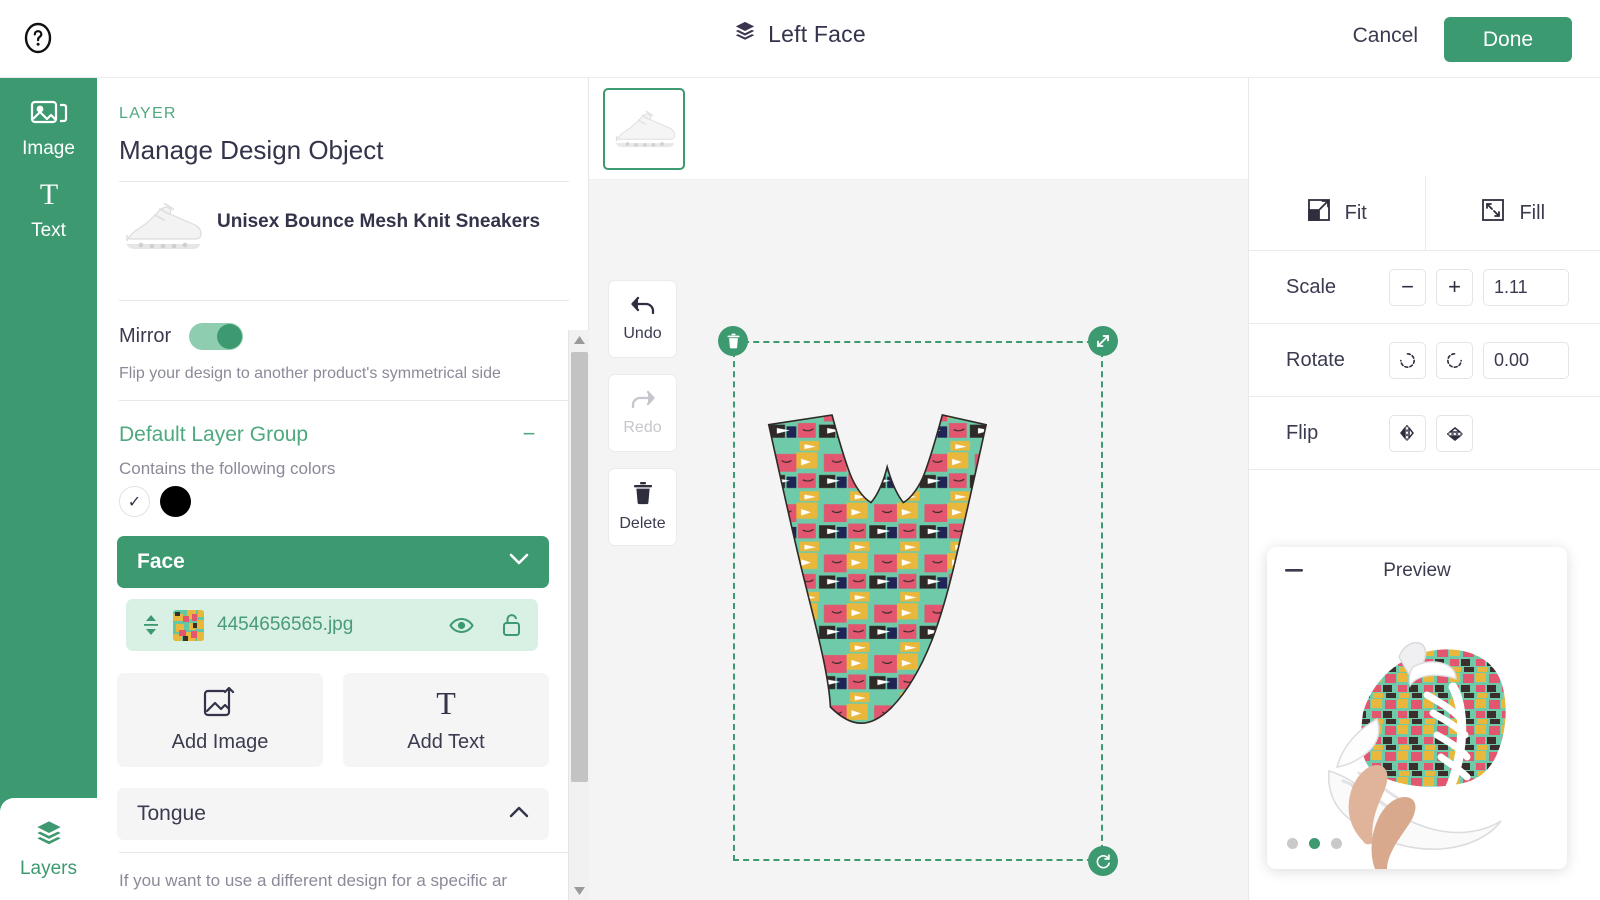  Describe the element at coordinates (733, 341) in the screenshot. I see `selection-delete-handle` at that location.